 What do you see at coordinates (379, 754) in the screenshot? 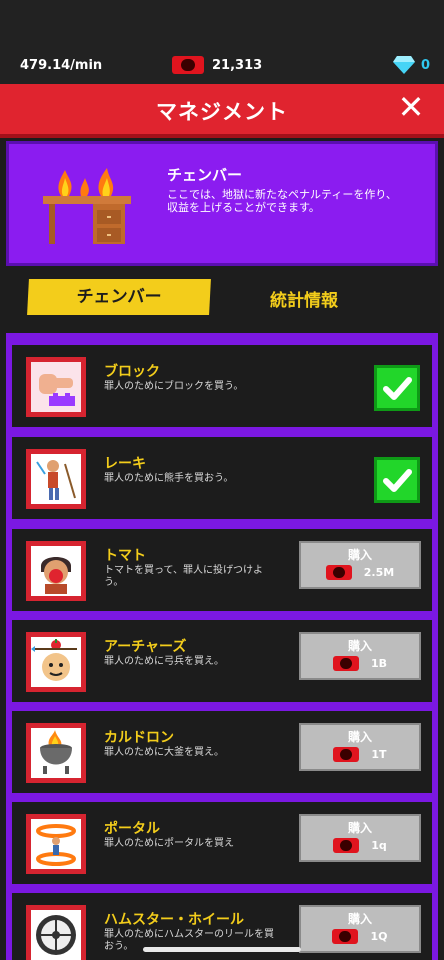
I see `price-value: 1T` at bounding box center [379, 754].